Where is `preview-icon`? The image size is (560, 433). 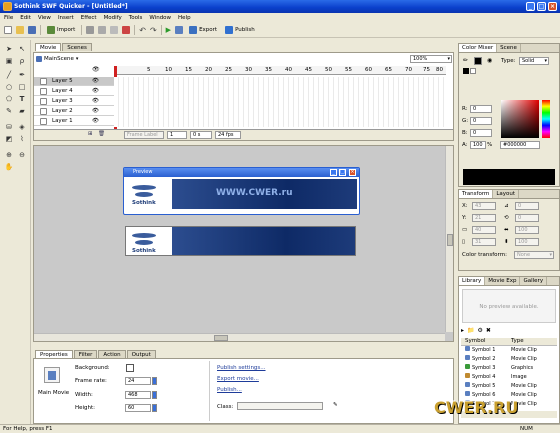 preview-icon is located at coordinates (179, 30).